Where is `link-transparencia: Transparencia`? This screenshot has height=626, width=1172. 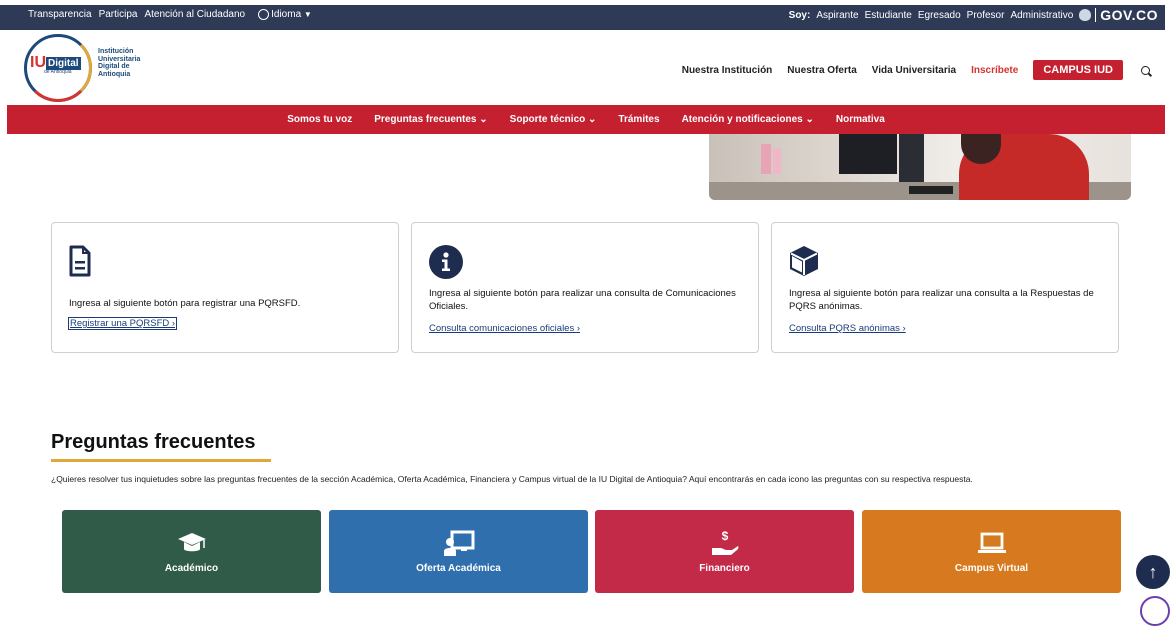
link-transparencia: Transparencia is located at coordinates (60, 14).